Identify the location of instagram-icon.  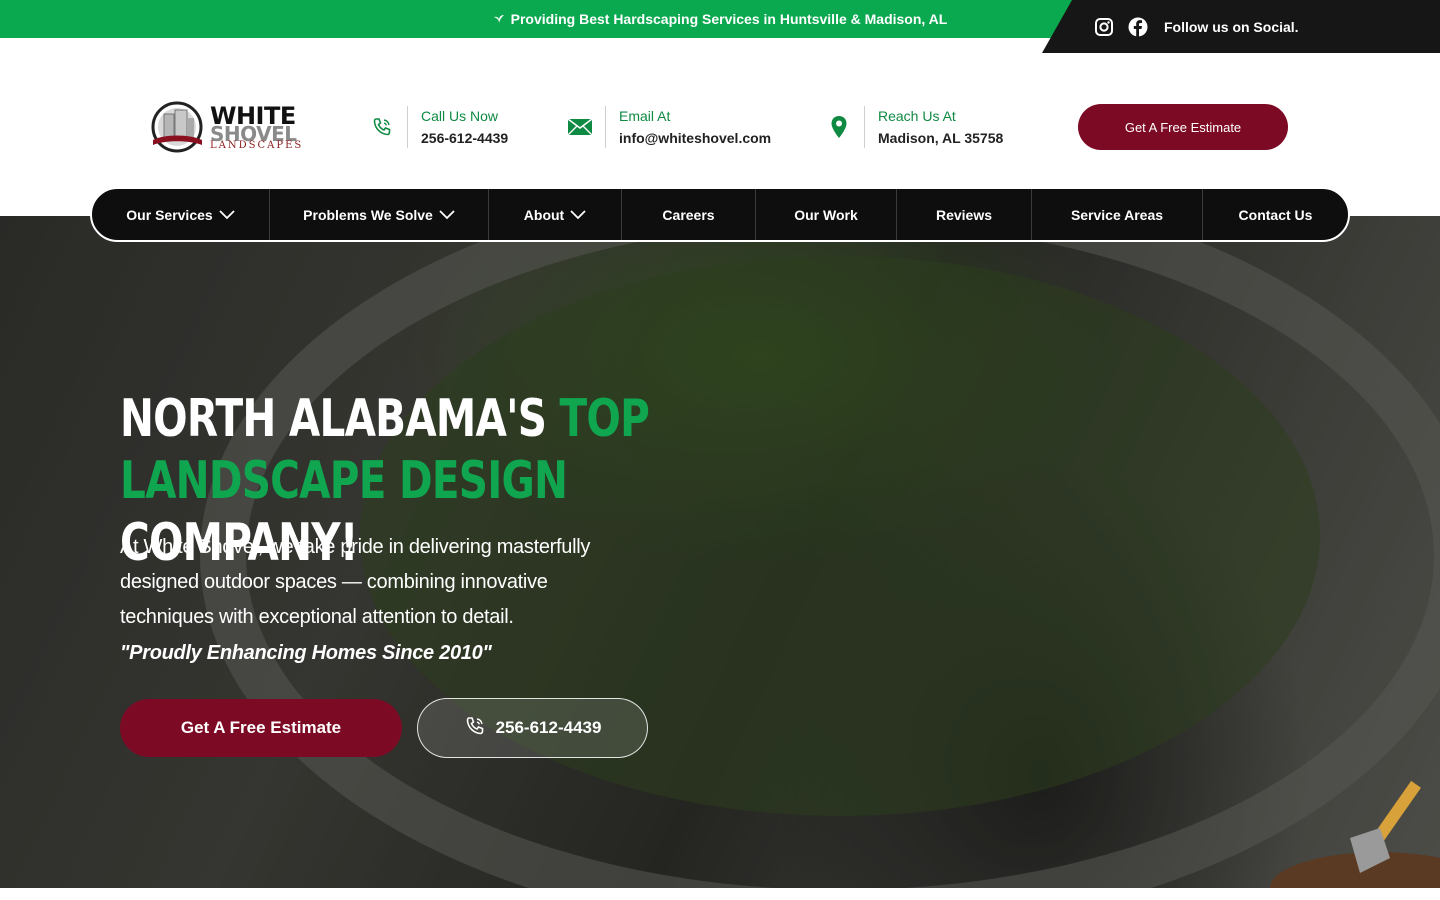
(1104, 27).